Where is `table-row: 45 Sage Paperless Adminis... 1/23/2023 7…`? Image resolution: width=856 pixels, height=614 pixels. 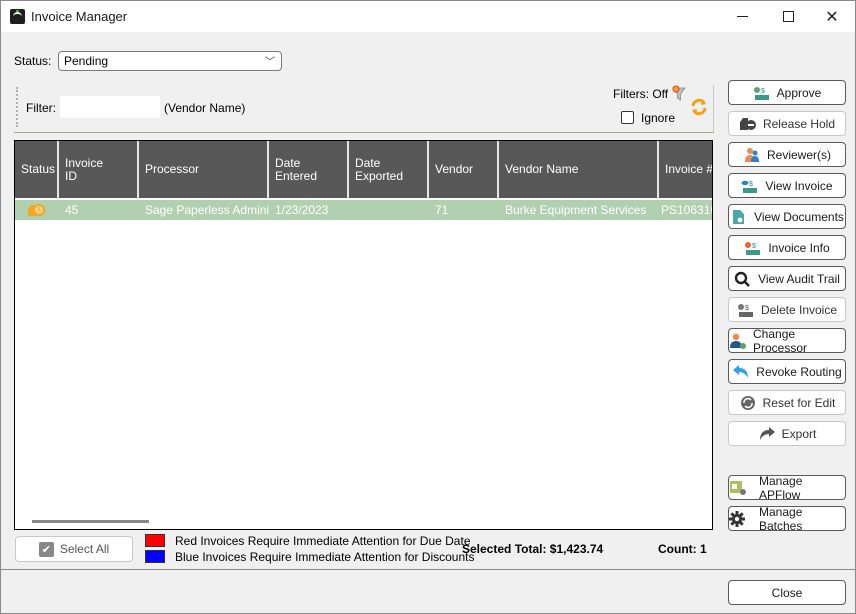
table-row: 45 Sage Paperless Adminis... 1/23/2023 7… is located at coordinates (363, 210).